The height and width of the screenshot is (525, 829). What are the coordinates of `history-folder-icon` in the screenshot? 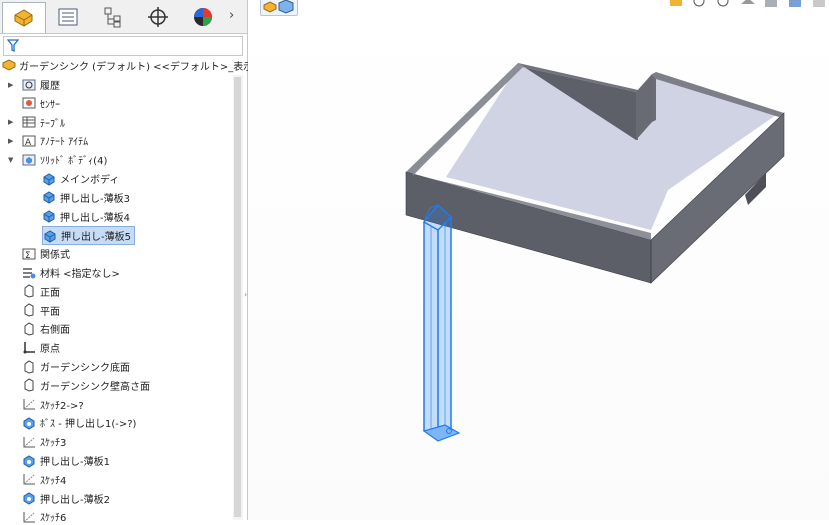 It's located at (29, 84).